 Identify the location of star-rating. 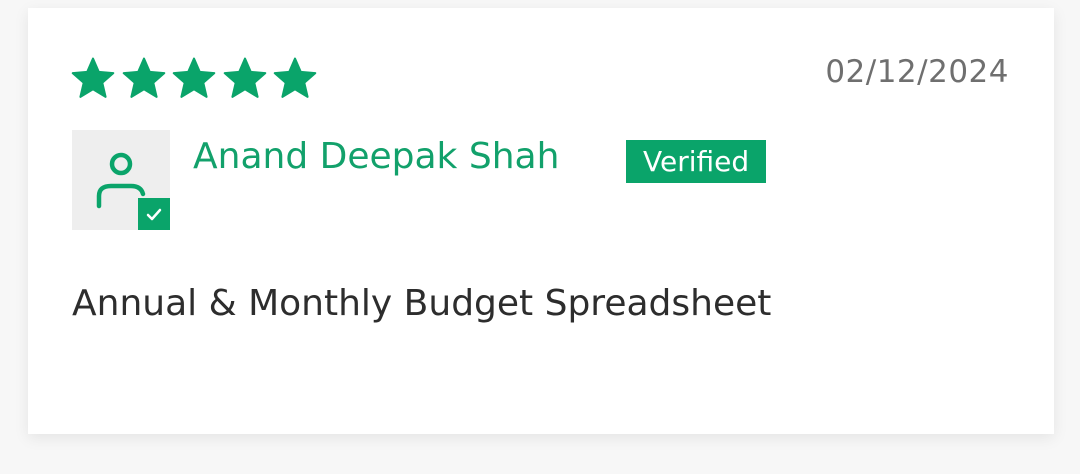
(197, 78).